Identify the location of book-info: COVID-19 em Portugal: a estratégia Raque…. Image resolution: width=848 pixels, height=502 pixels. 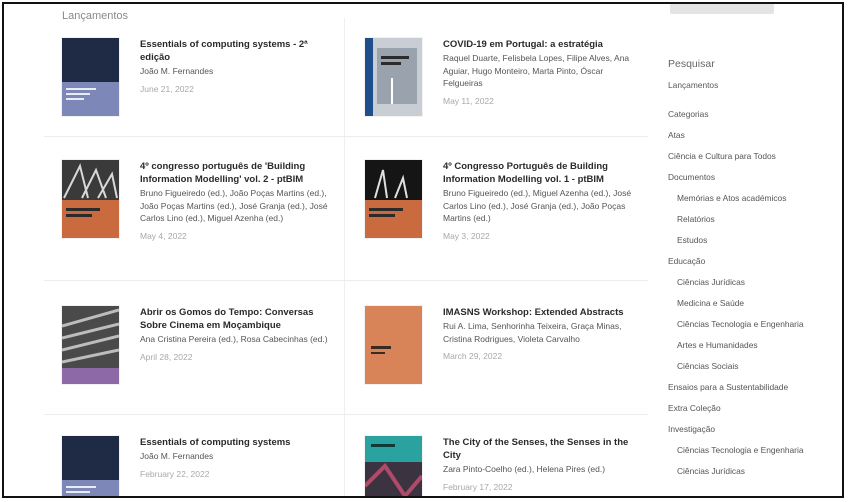
(539, 72).